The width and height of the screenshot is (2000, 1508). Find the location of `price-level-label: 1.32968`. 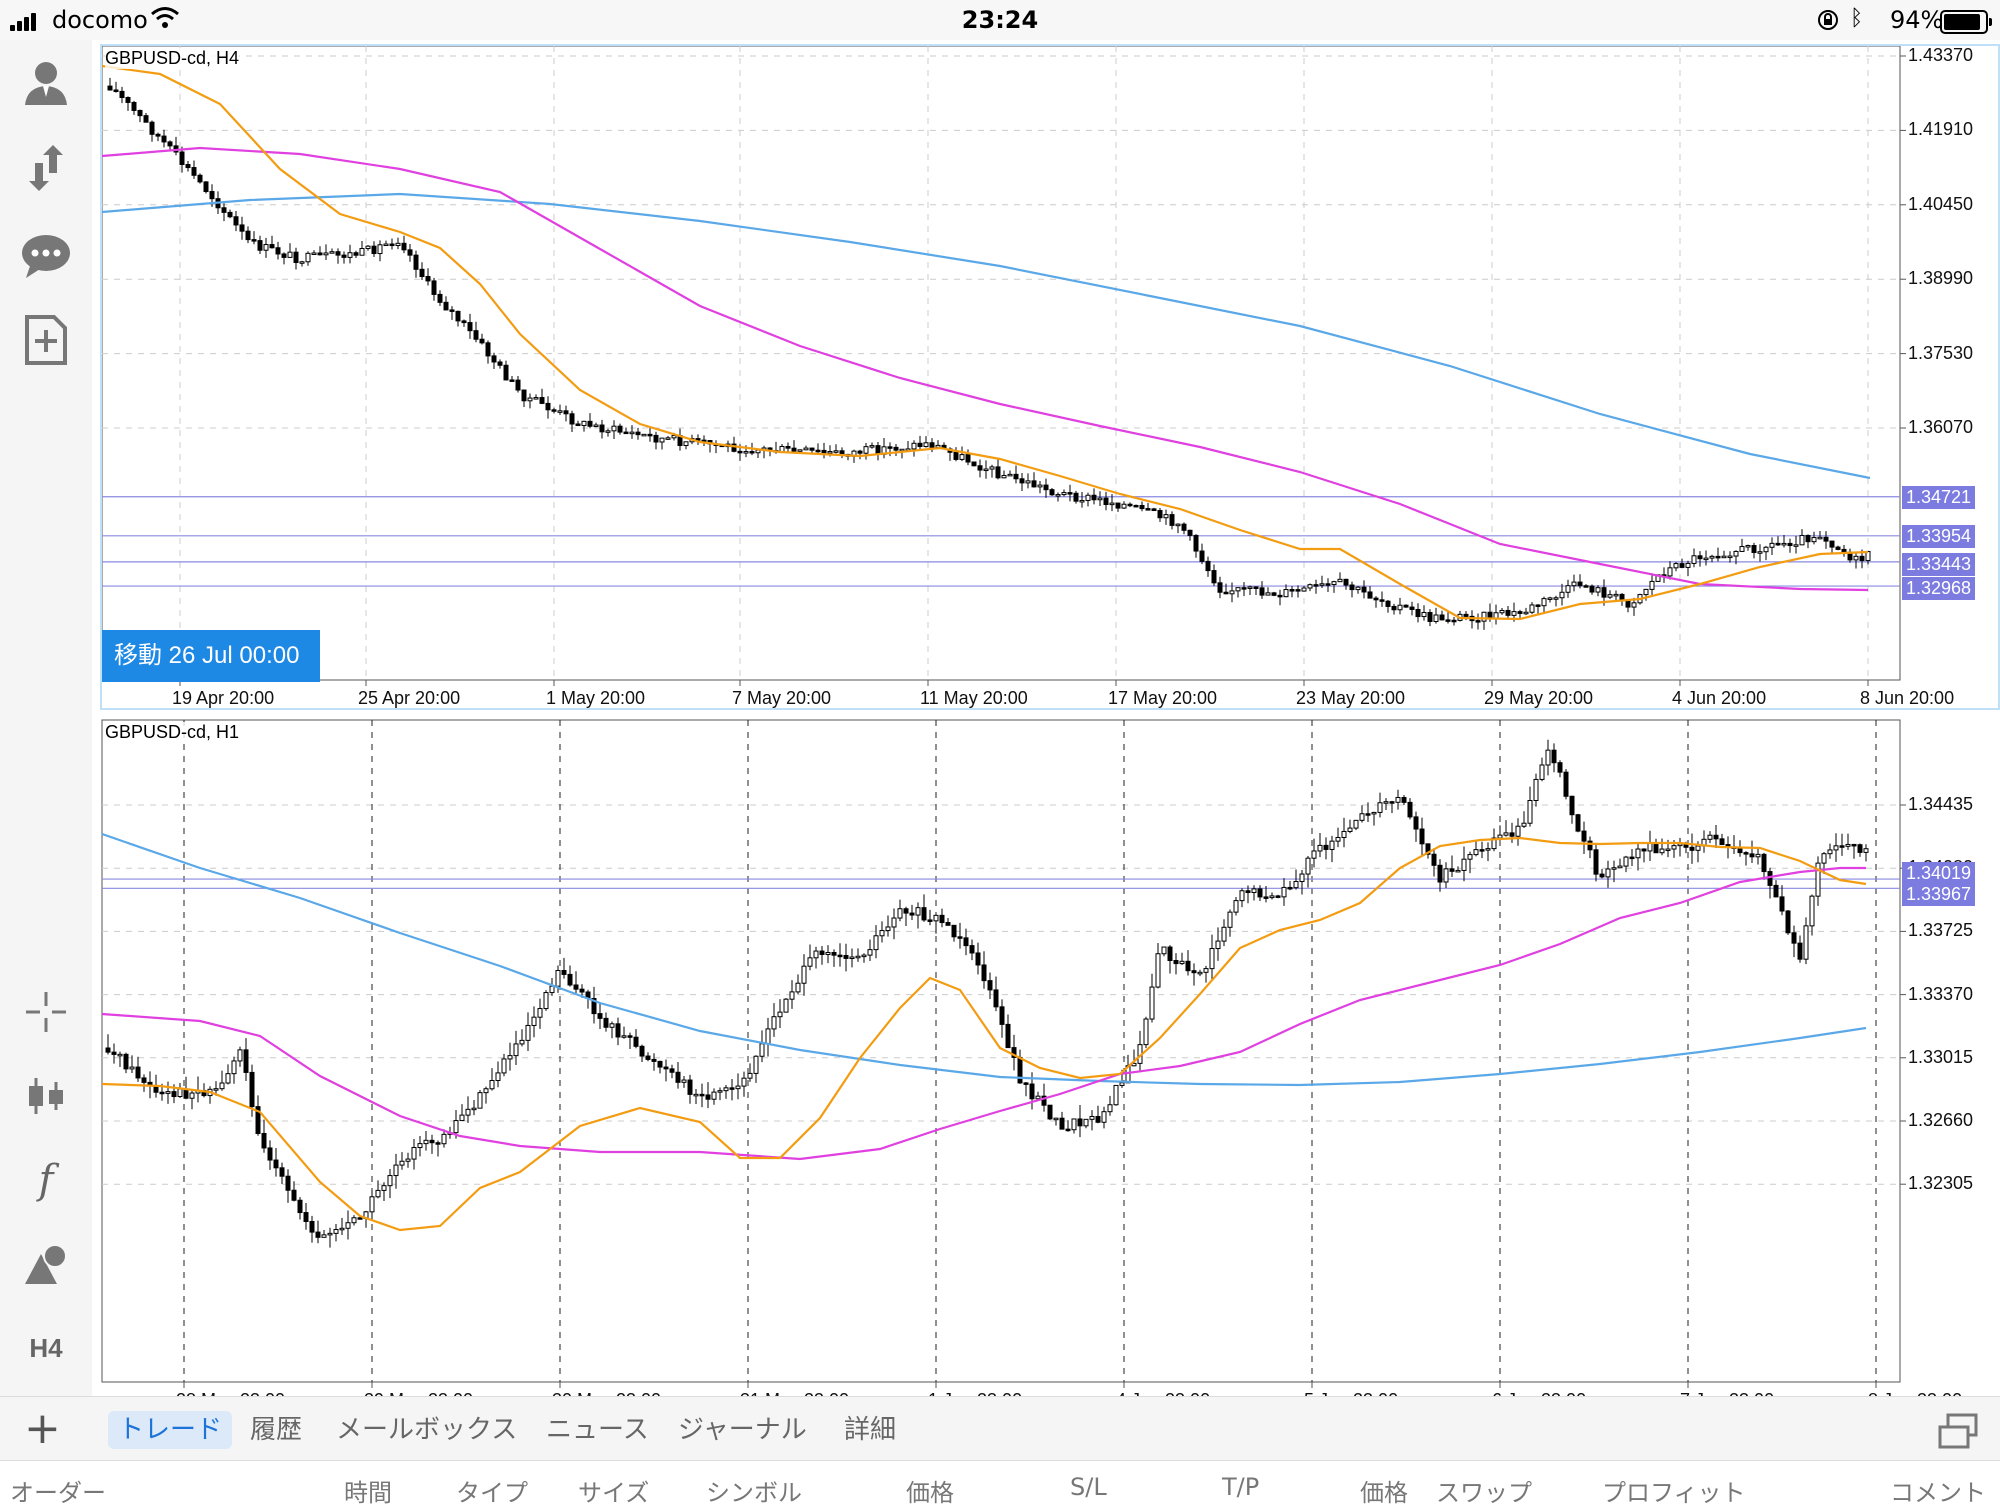

price-level-label: 1.32968 is located at coordinates (1939, 589).